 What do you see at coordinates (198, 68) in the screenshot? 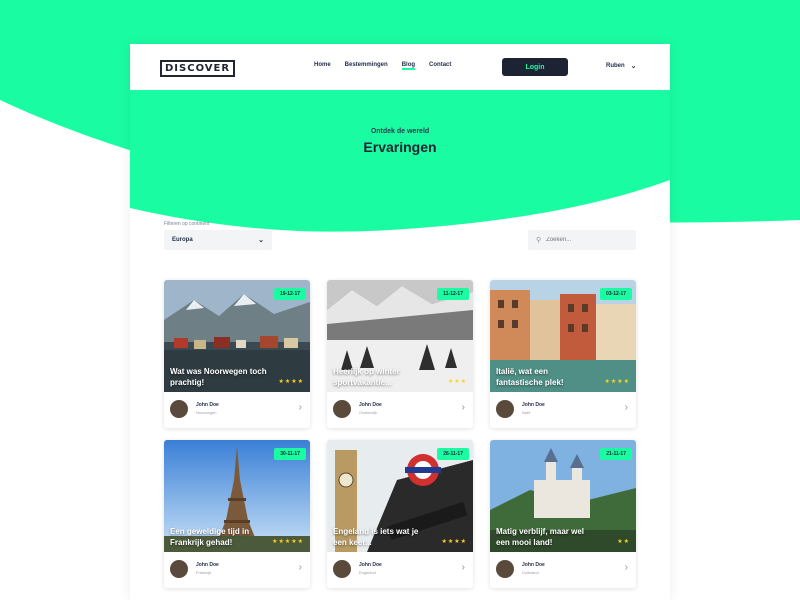
I see `site-logo: DISCOVER` at bounding box center [198, 68].